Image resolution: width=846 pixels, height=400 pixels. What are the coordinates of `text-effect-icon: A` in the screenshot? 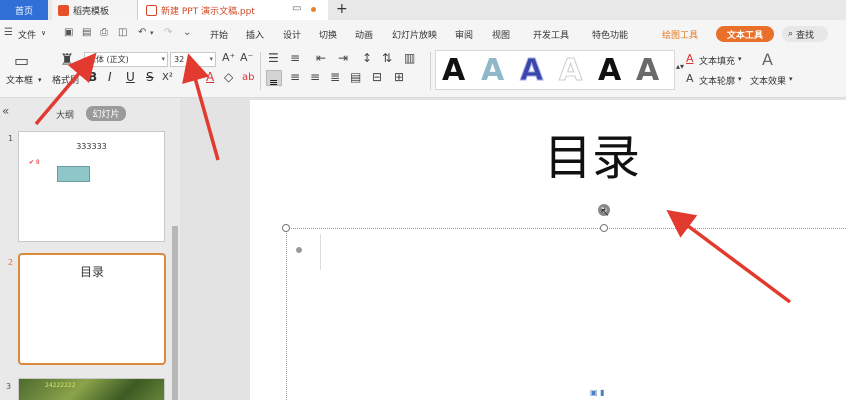 It's located at (767, 59).